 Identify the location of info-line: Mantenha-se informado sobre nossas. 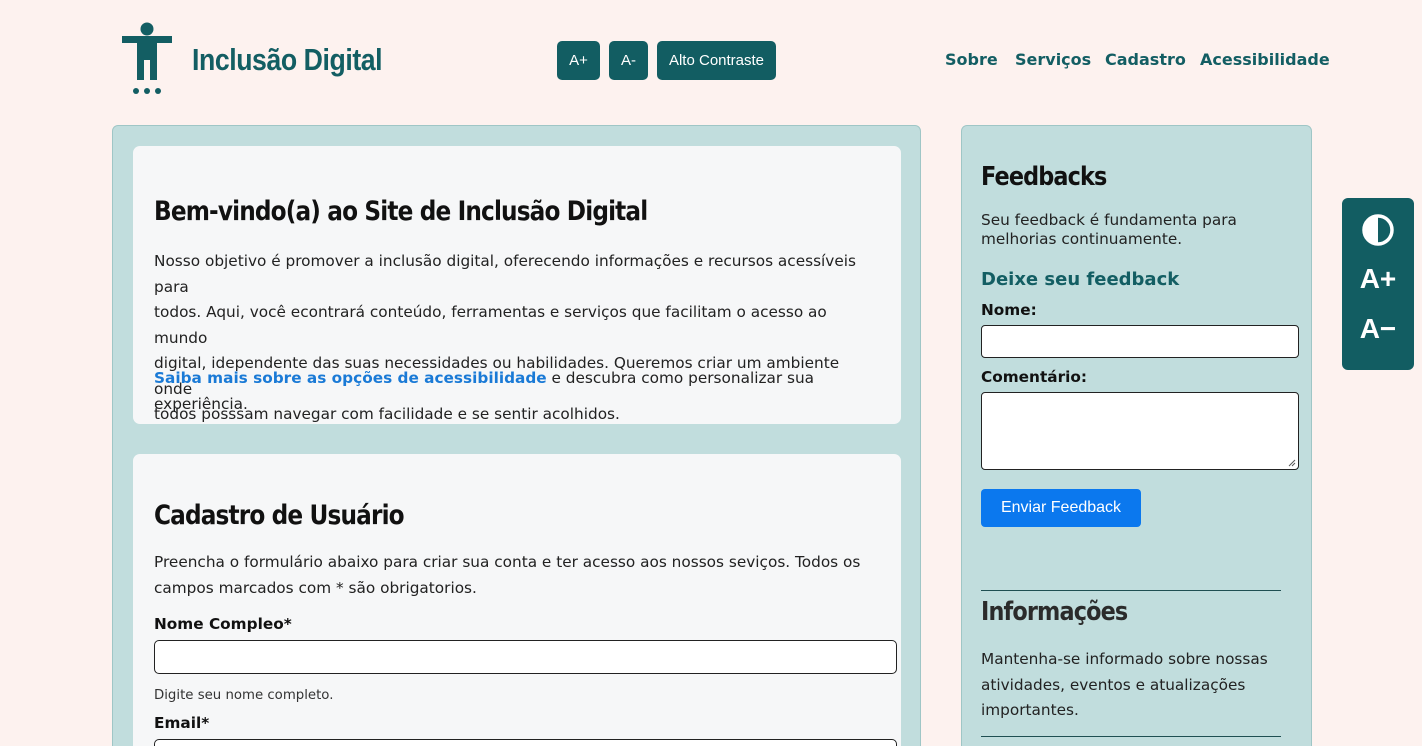
(1124, 659).